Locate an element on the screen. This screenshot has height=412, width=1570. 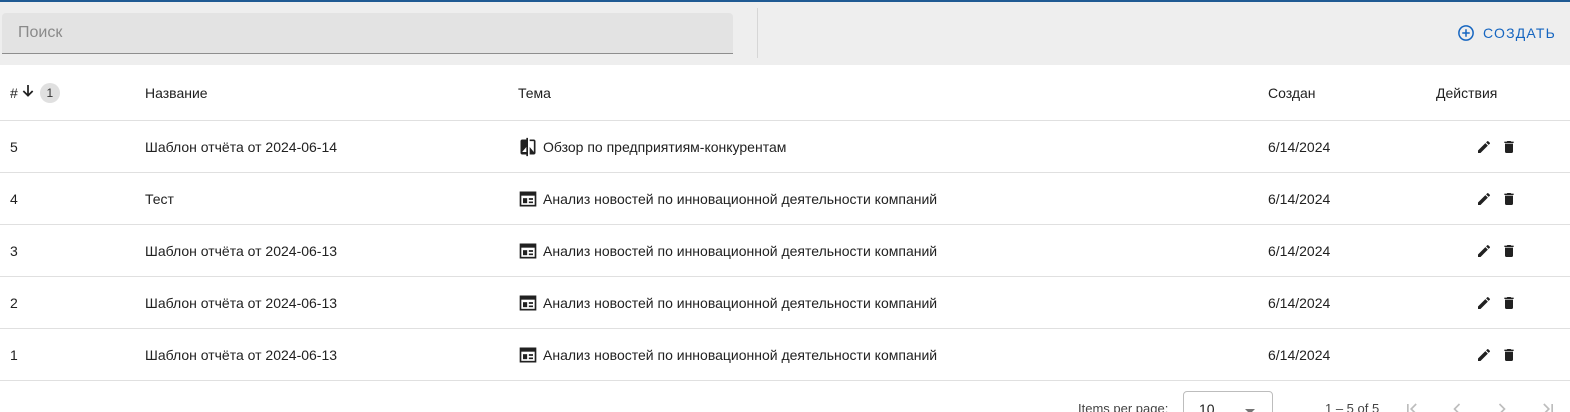
last-page-icon is located at coordinates (1548, 407).